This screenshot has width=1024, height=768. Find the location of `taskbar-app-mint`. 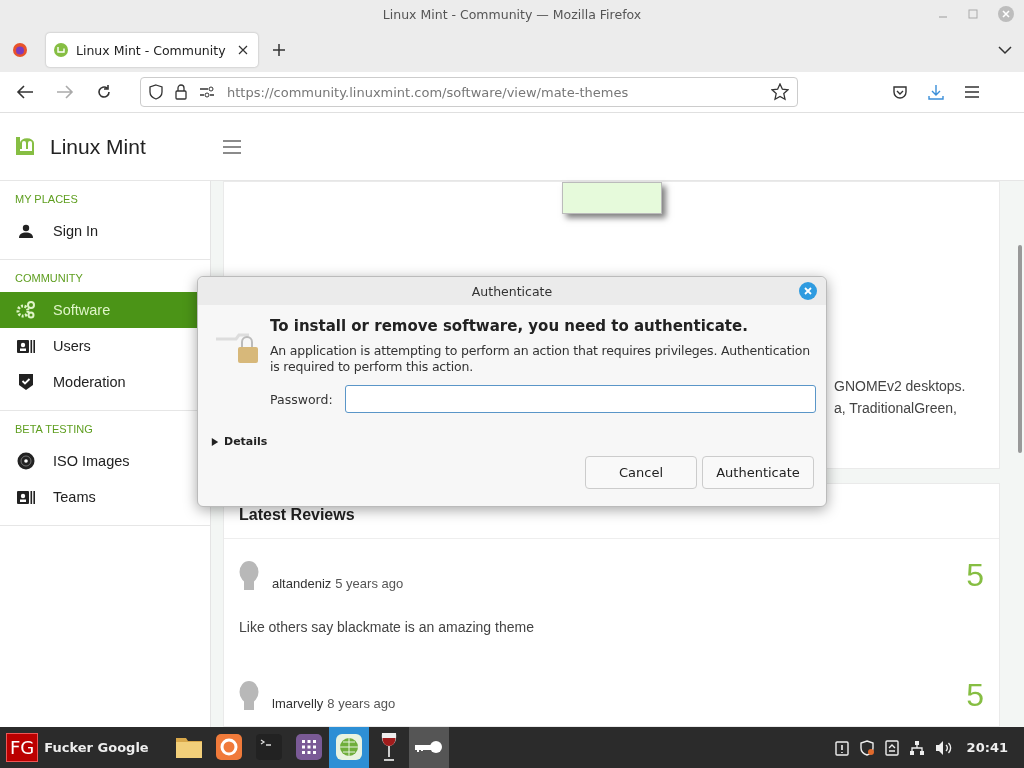

taskbar-app-mint is located at coordinates (348, 747).